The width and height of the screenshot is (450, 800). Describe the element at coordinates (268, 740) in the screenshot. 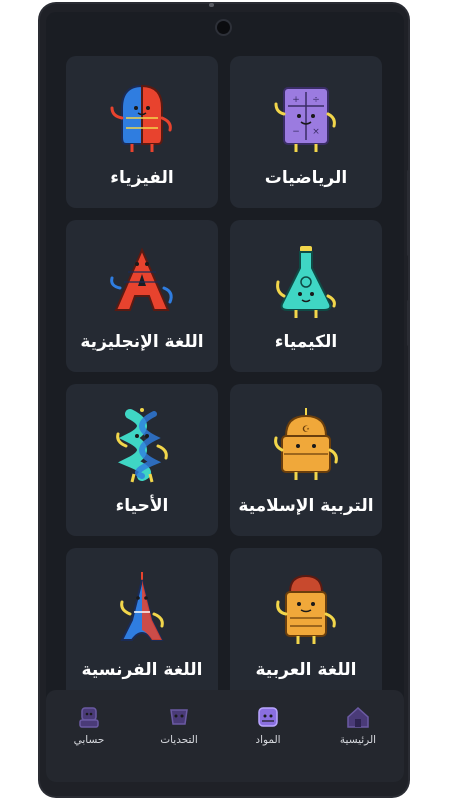

I see `nav-label-subjects: المواد` at that location.